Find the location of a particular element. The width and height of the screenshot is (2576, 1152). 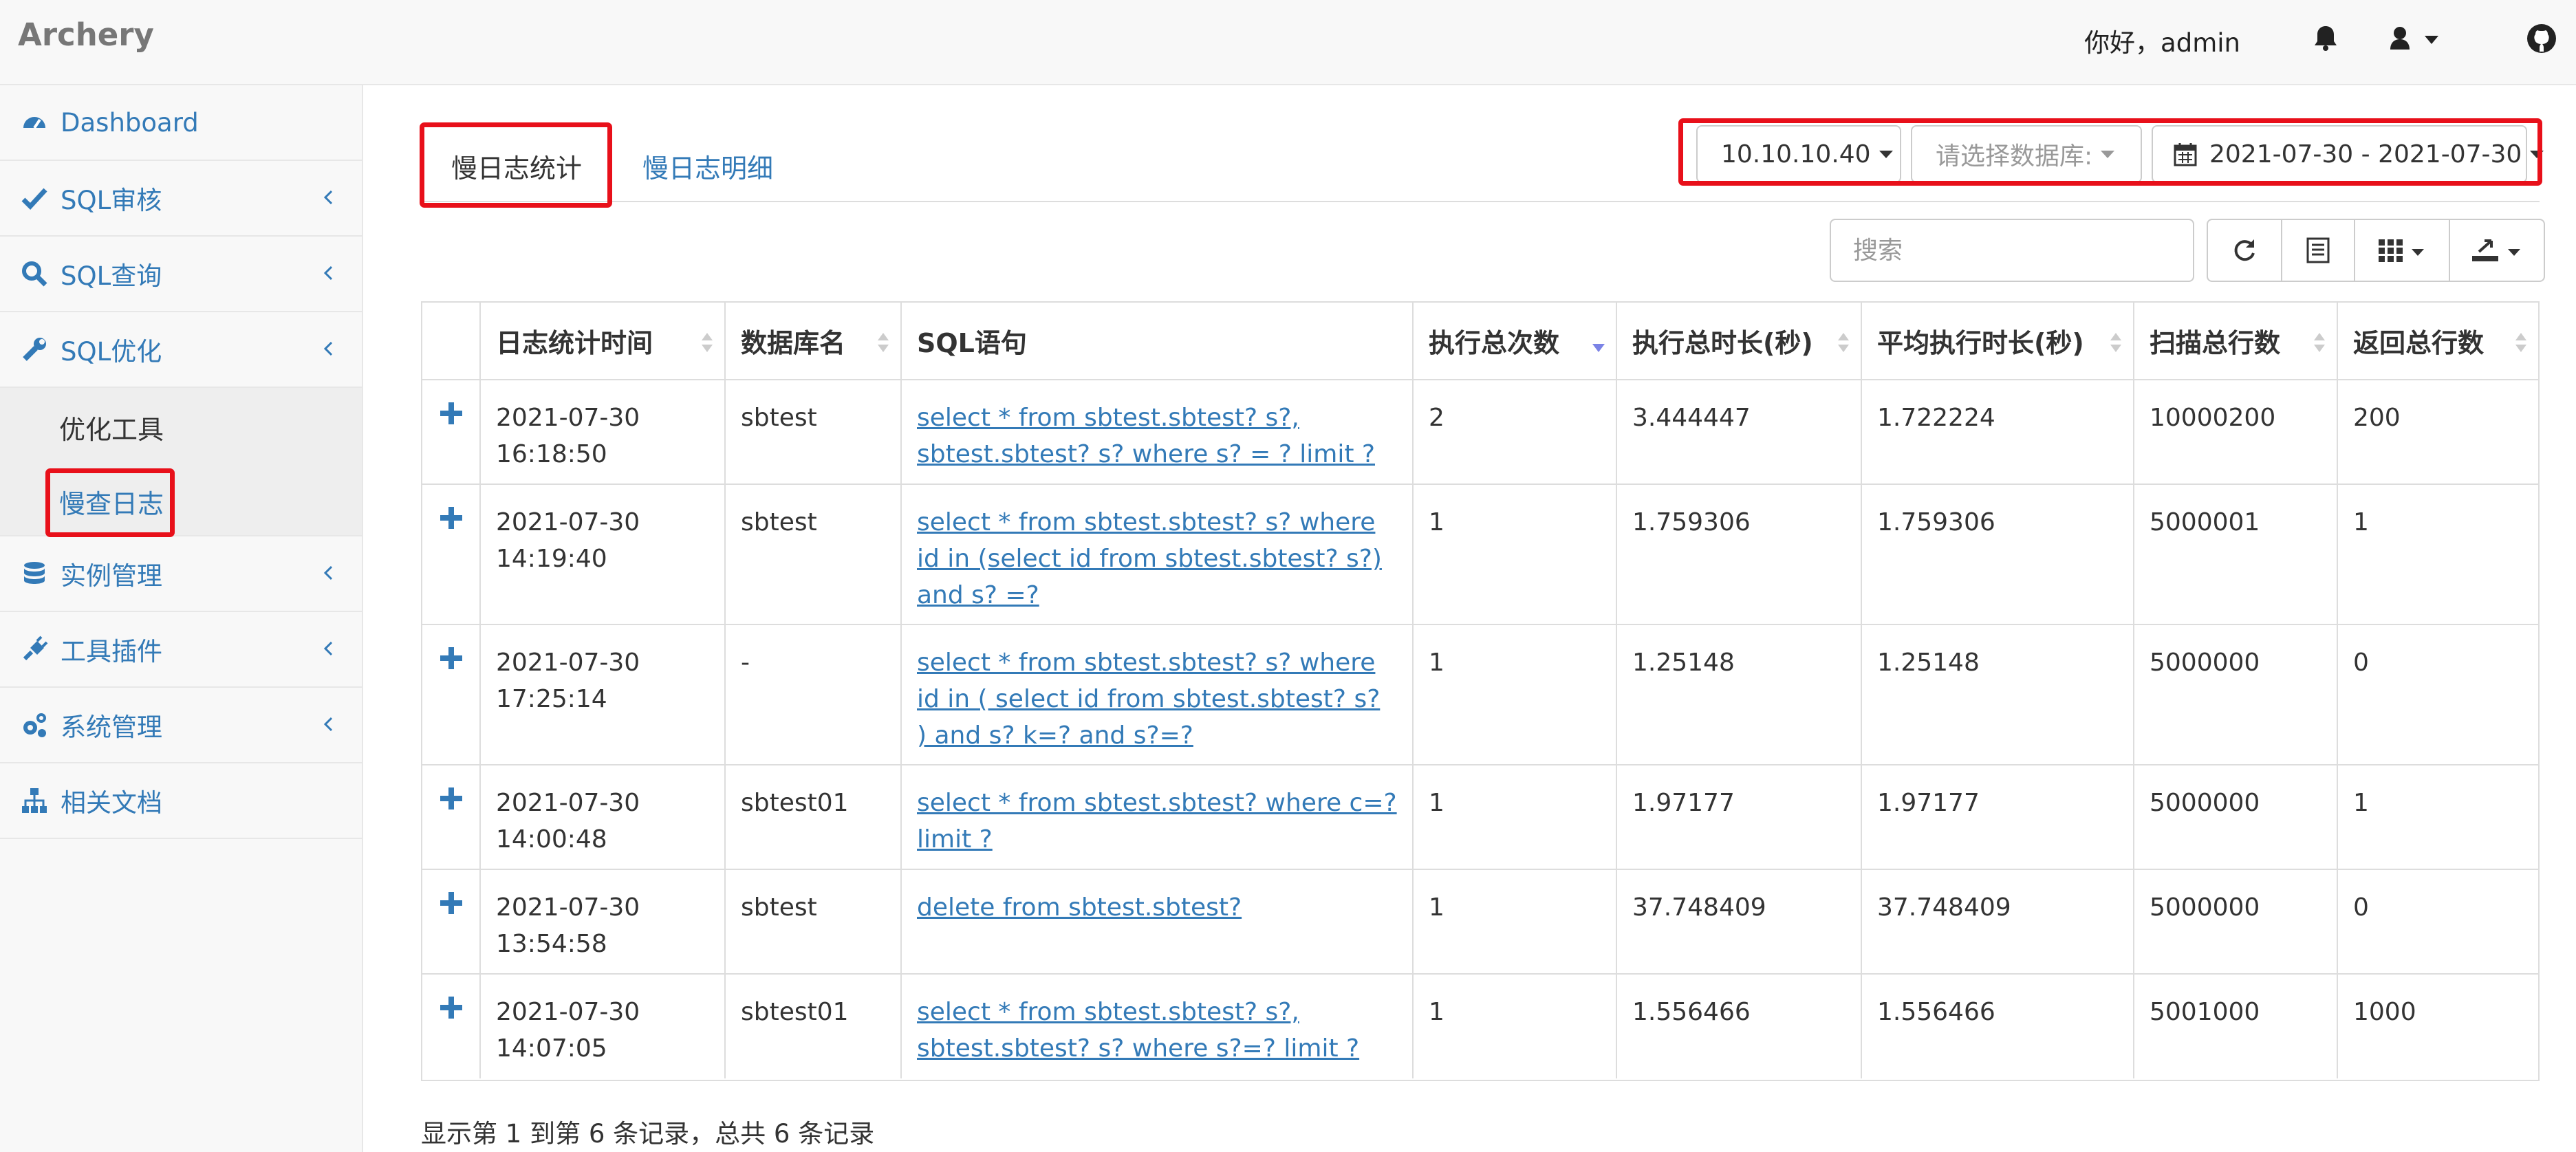

cell-total-time: 1.25148 is located at coordinates (1739, 694).